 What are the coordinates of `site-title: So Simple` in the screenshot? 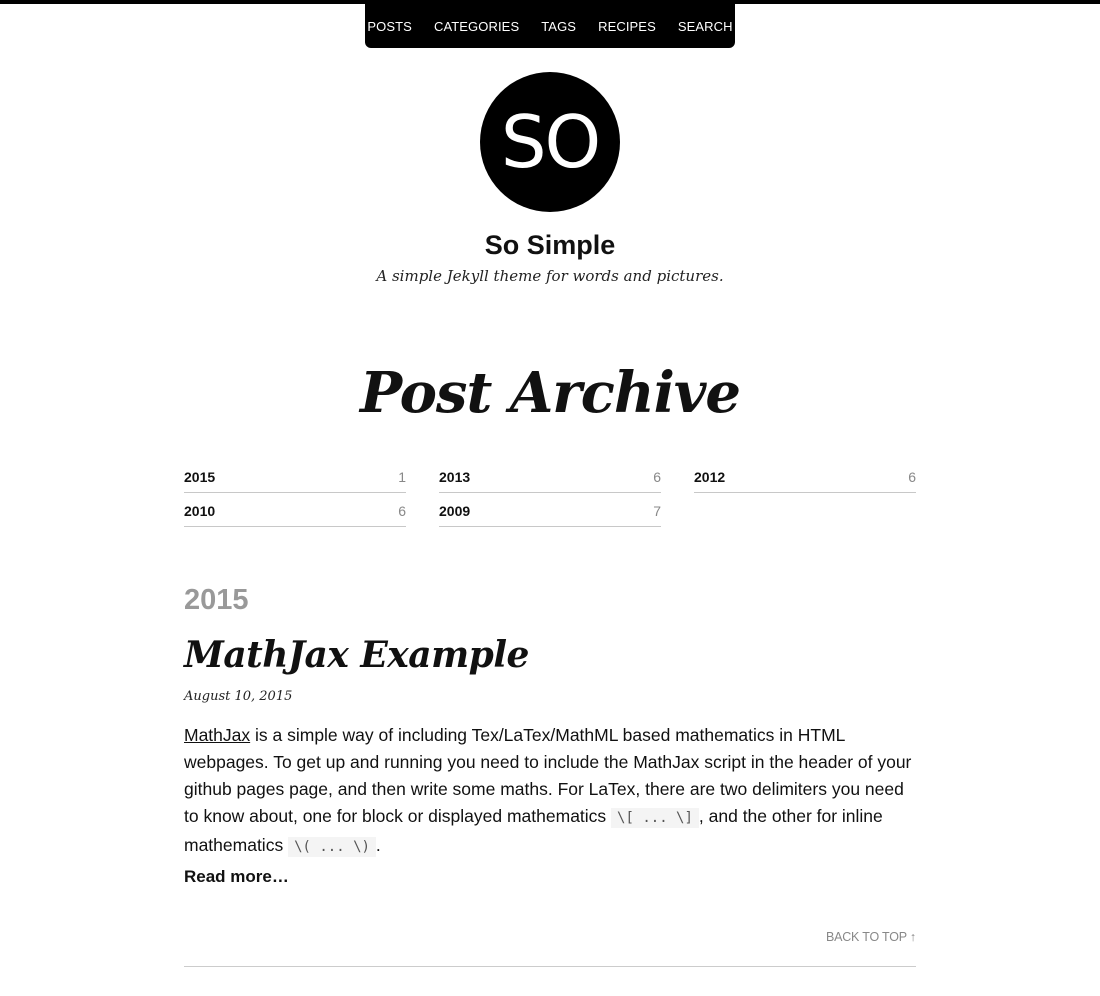 It's located at (550, 245).